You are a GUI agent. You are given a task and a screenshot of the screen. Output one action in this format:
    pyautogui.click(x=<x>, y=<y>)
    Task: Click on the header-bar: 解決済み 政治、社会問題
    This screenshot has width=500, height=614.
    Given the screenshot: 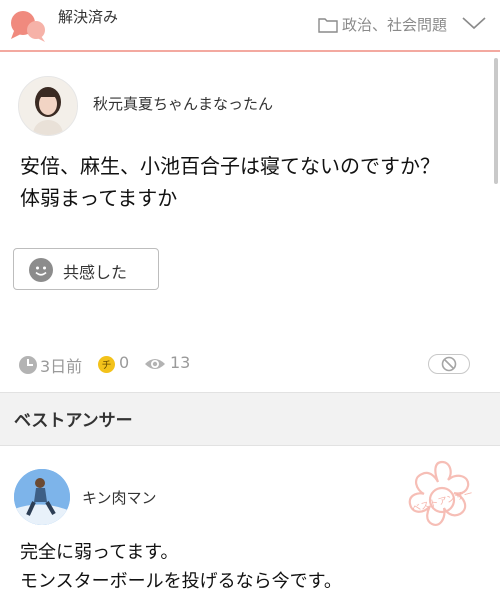 What is the action you would take?
    pyautogui.click(x=250, y=26)
    